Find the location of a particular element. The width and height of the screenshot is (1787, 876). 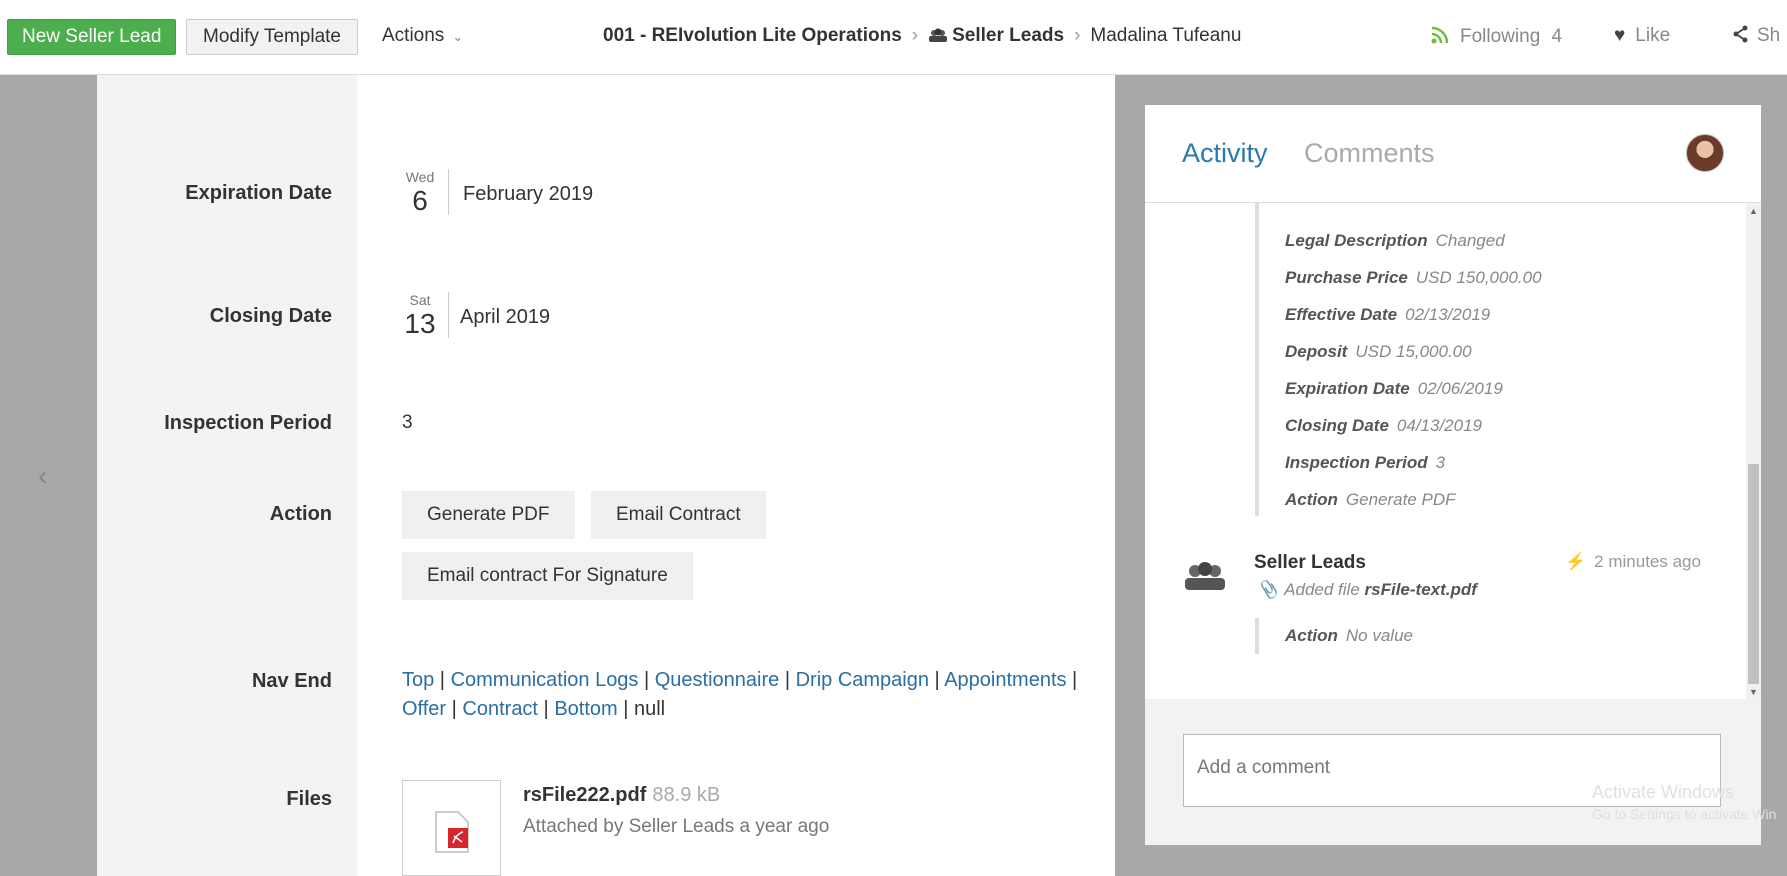

tab-activity: Activity is located at coordinates (1225, 153).